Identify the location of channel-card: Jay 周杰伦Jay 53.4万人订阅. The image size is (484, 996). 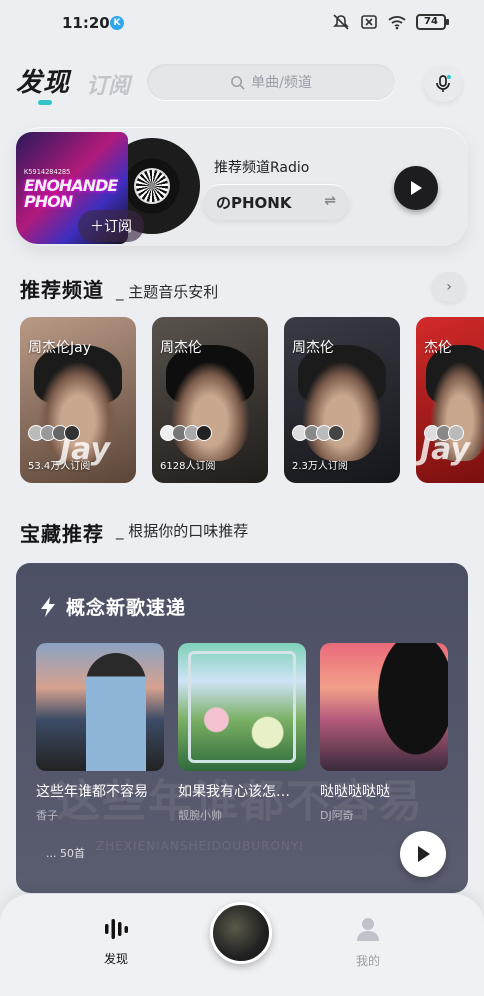
(78, 400).